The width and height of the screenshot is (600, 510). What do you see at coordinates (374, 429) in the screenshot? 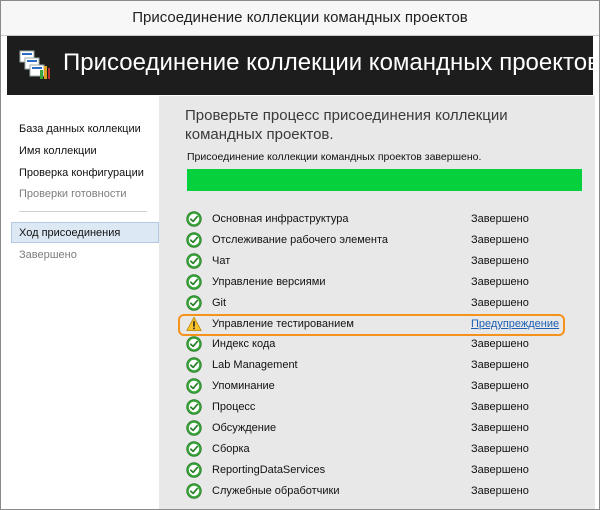
I see `result-row: Обсуждение Завершено` at bounding box center [374, 429].